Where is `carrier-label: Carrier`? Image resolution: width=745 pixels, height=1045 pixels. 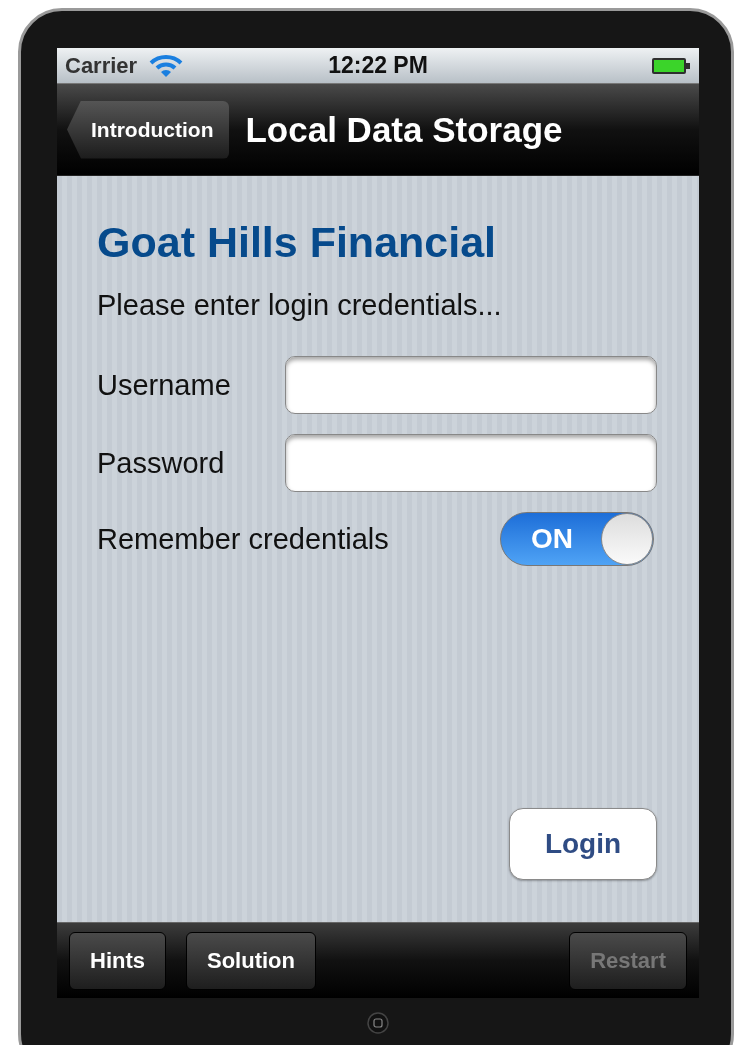
carrier-label: Carrier is located at coordinates (101, 65).